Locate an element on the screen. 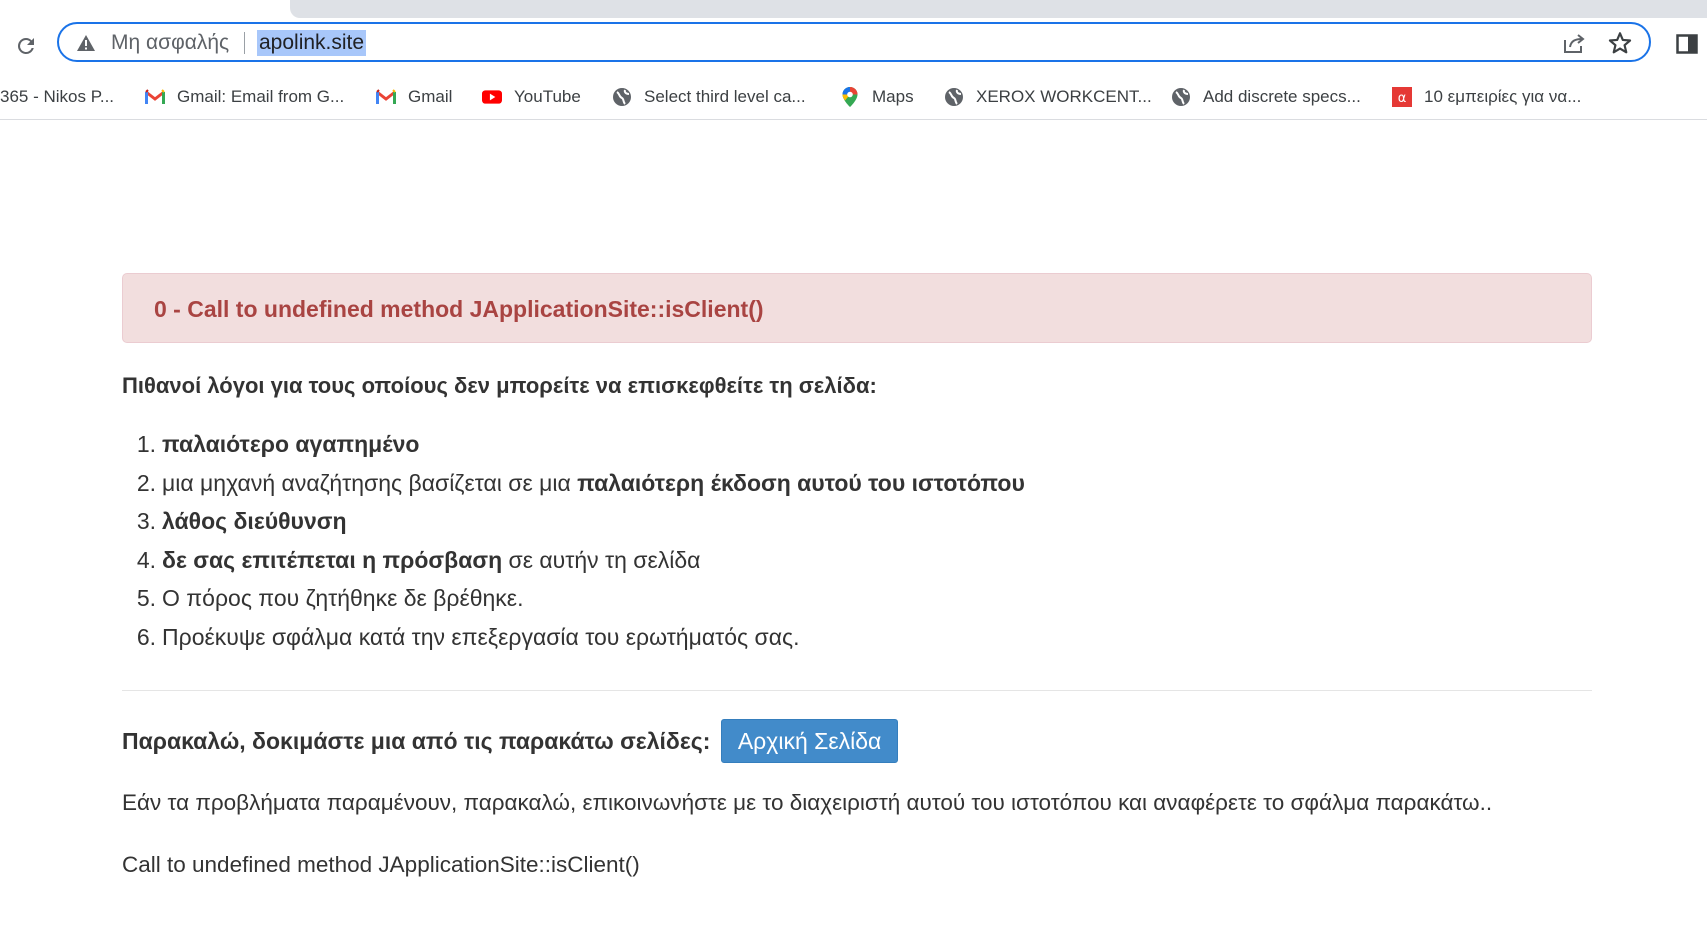 This screenshot has width=1707, height=925. reason-text: μια μηχανή αναζήτησης βασίζεται σε μια is located at coordinates (370, 482).